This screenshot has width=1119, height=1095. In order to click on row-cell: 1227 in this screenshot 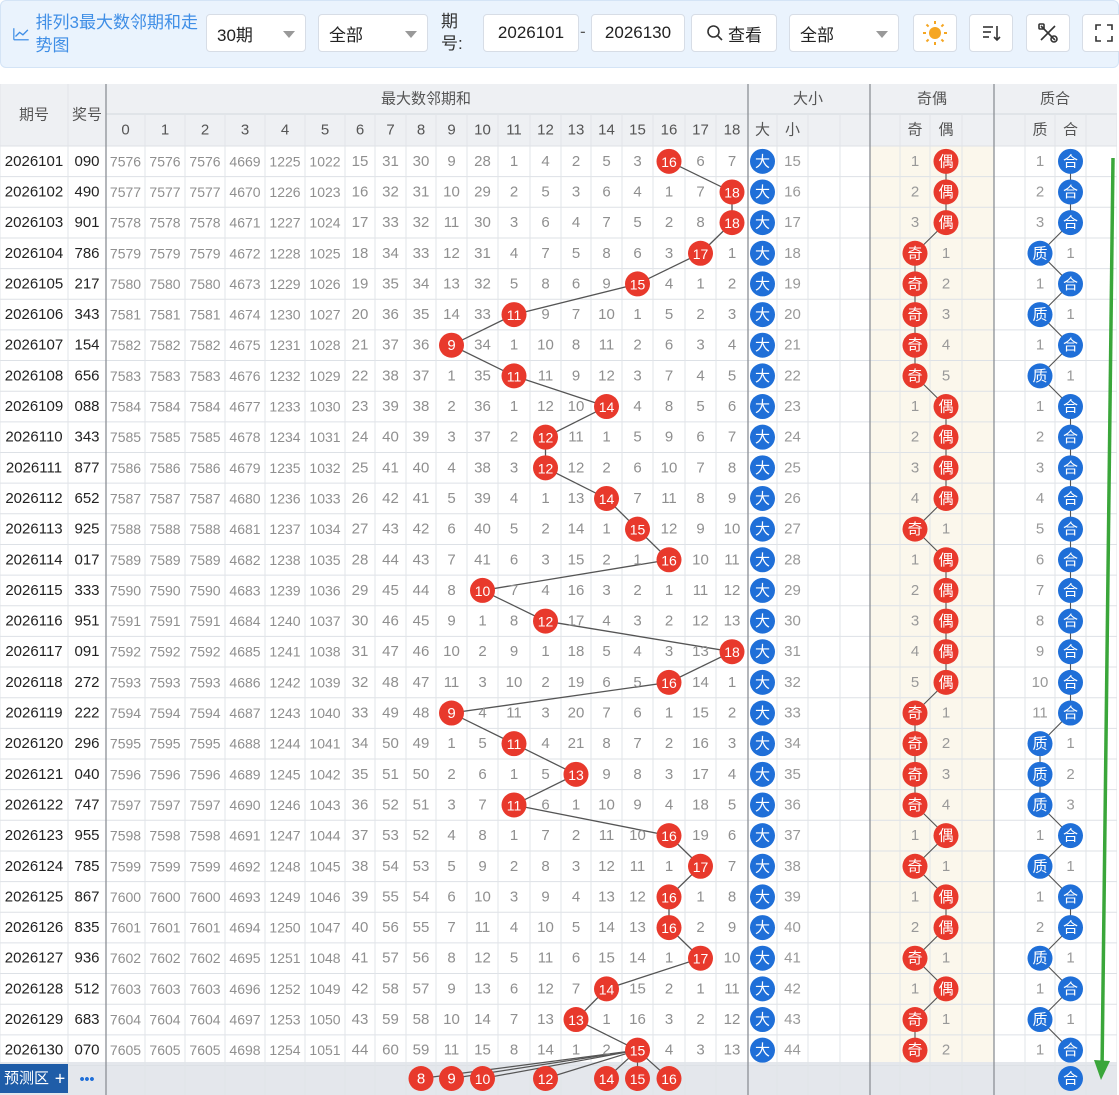, I will do `click(284, 223)`.